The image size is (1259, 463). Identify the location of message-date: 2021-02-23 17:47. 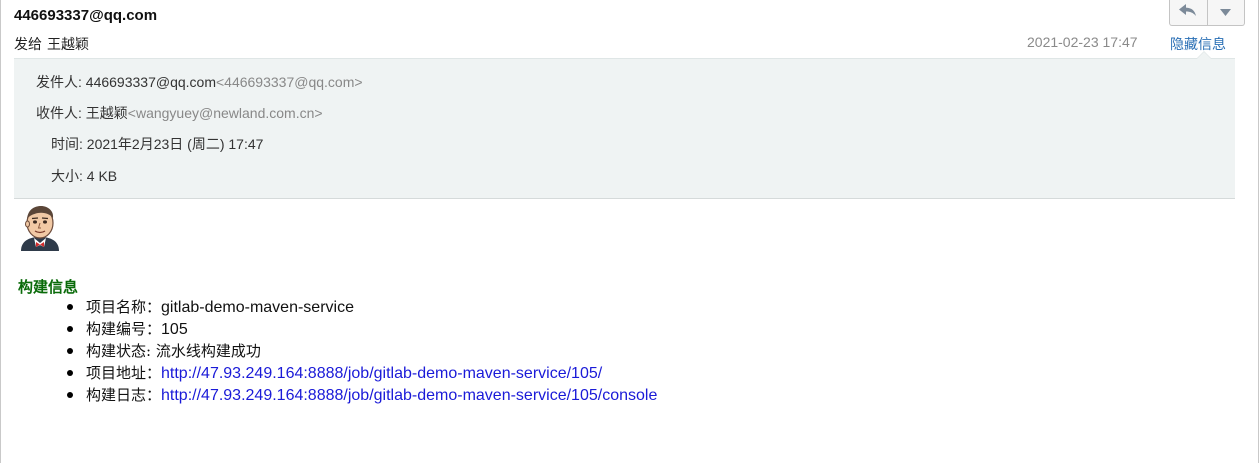
(1082, 42).